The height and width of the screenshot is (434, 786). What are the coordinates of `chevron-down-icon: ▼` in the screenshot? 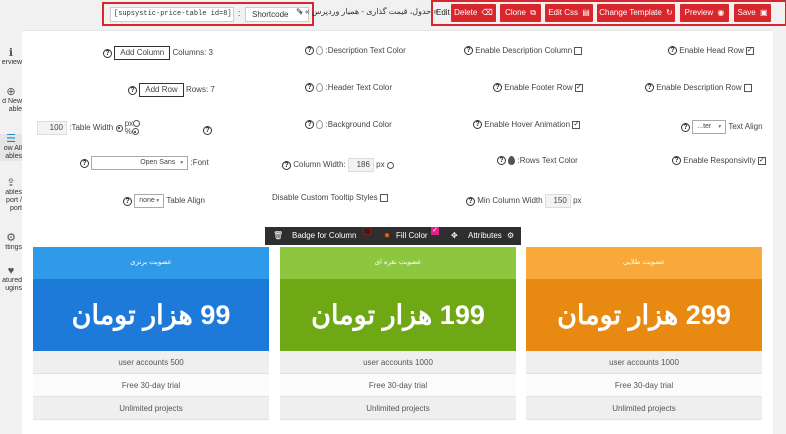 It's located at (720, 127).